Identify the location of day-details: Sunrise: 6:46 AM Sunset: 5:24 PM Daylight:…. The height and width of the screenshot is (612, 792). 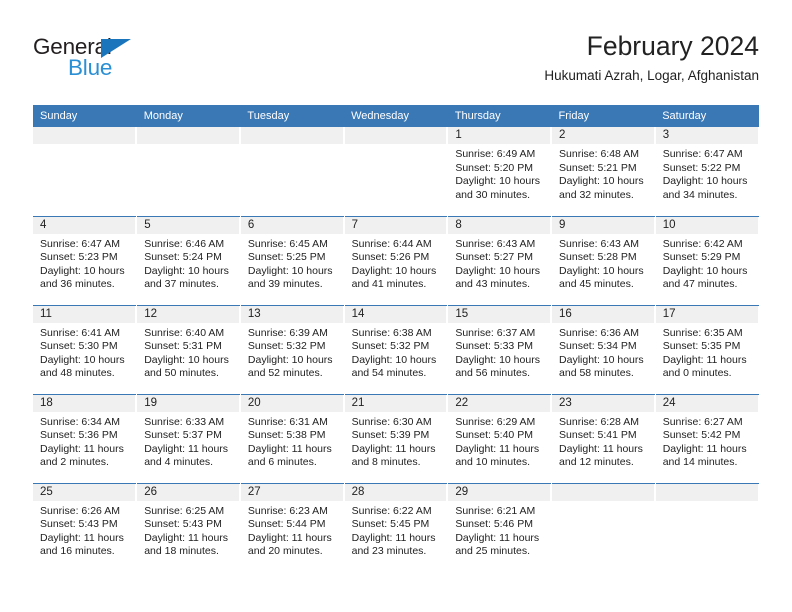
(188, 263).